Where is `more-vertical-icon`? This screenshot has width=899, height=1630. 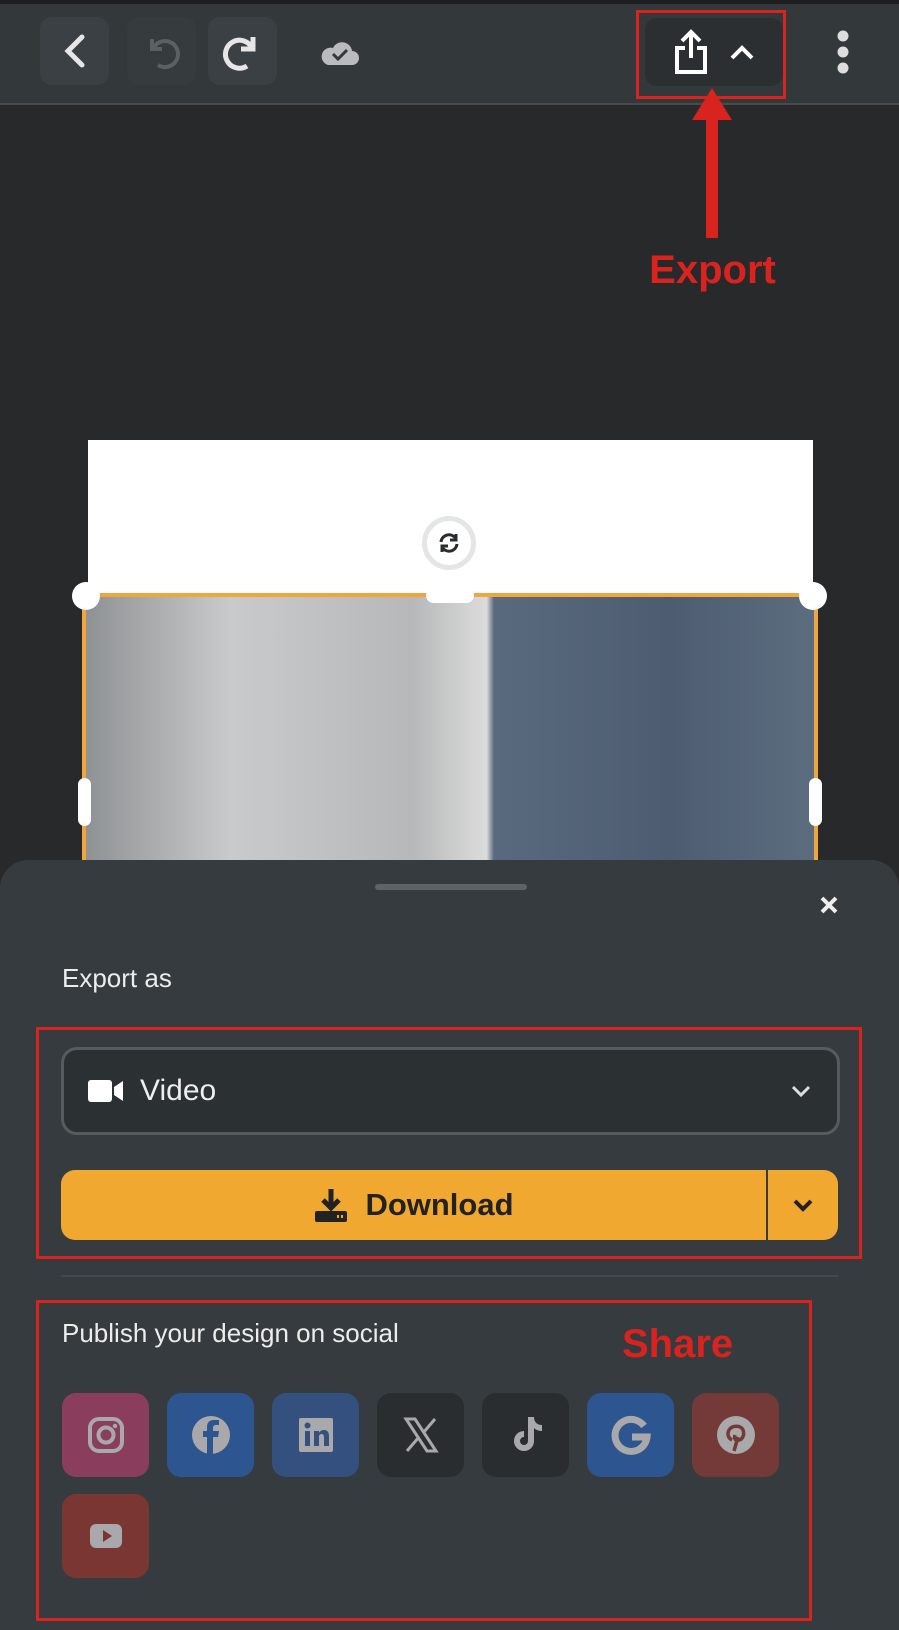 more-vertical-icon is located at coordinates (843, 52).